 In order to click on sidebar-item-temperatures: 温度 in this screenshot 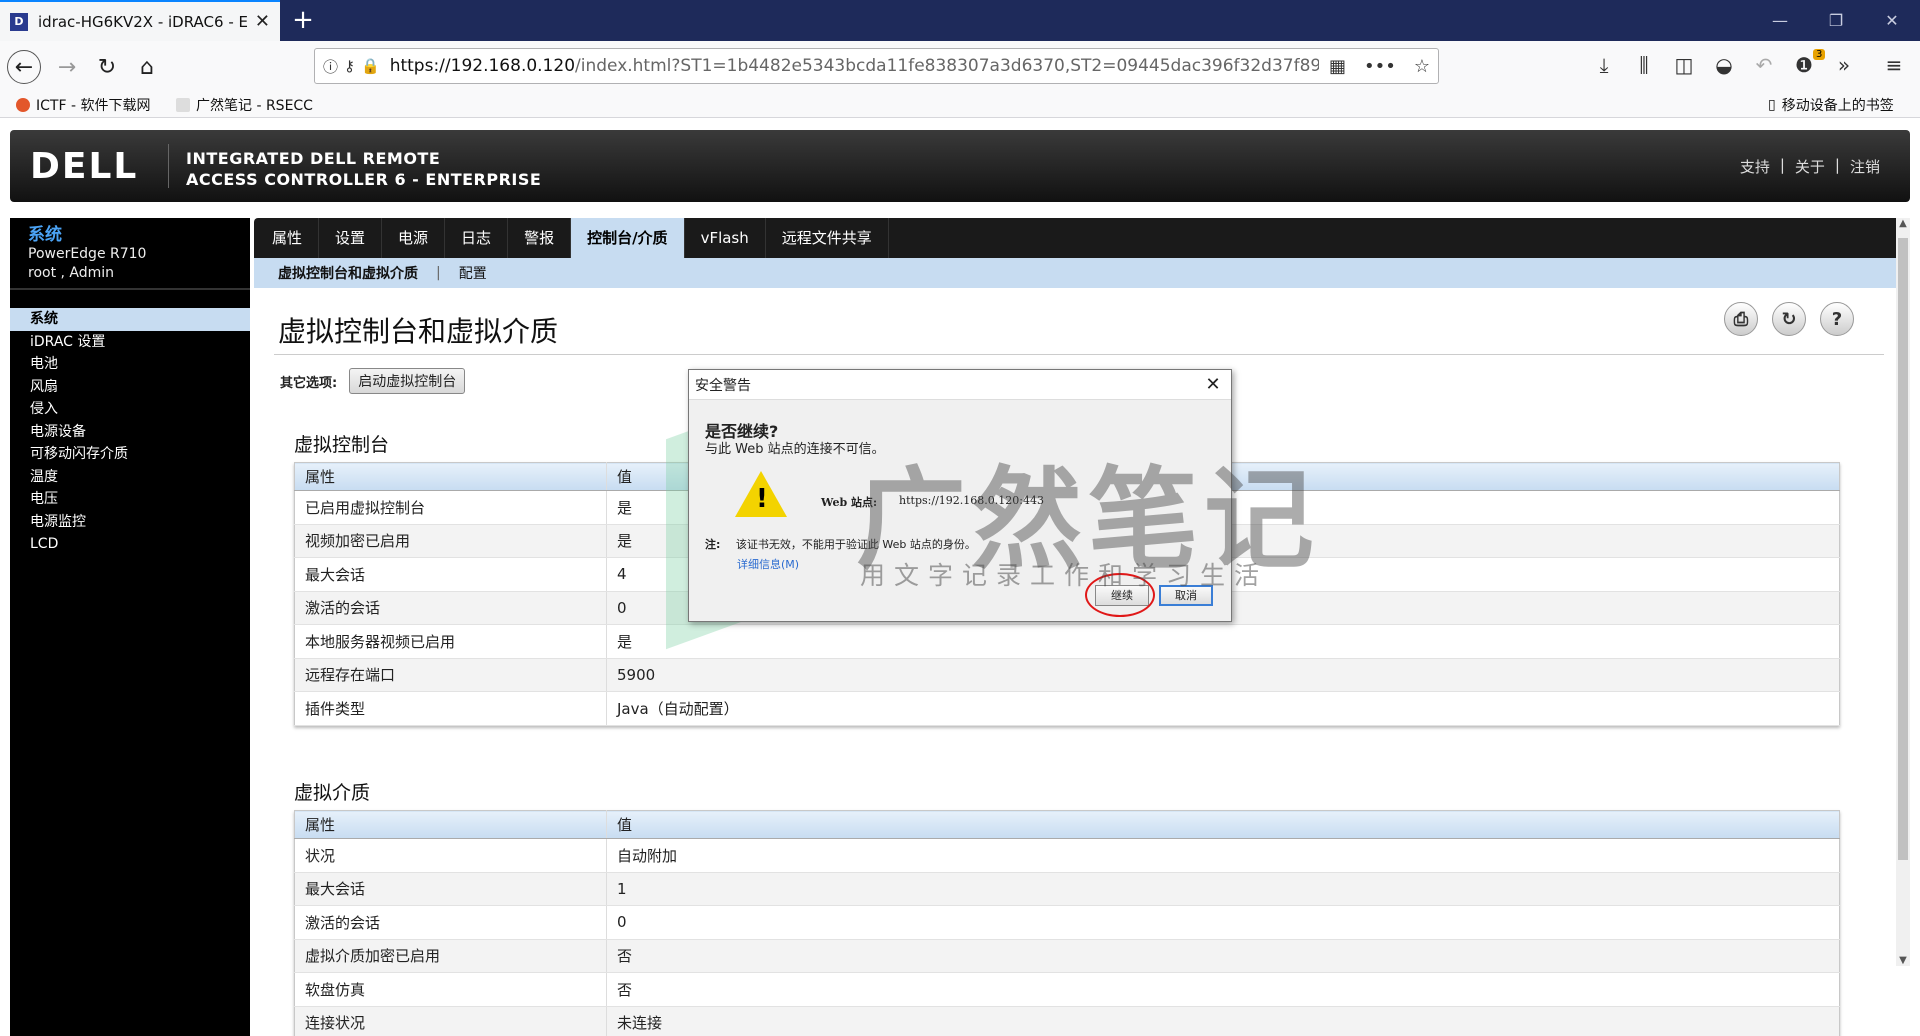, I will do `click(130, 477)`.